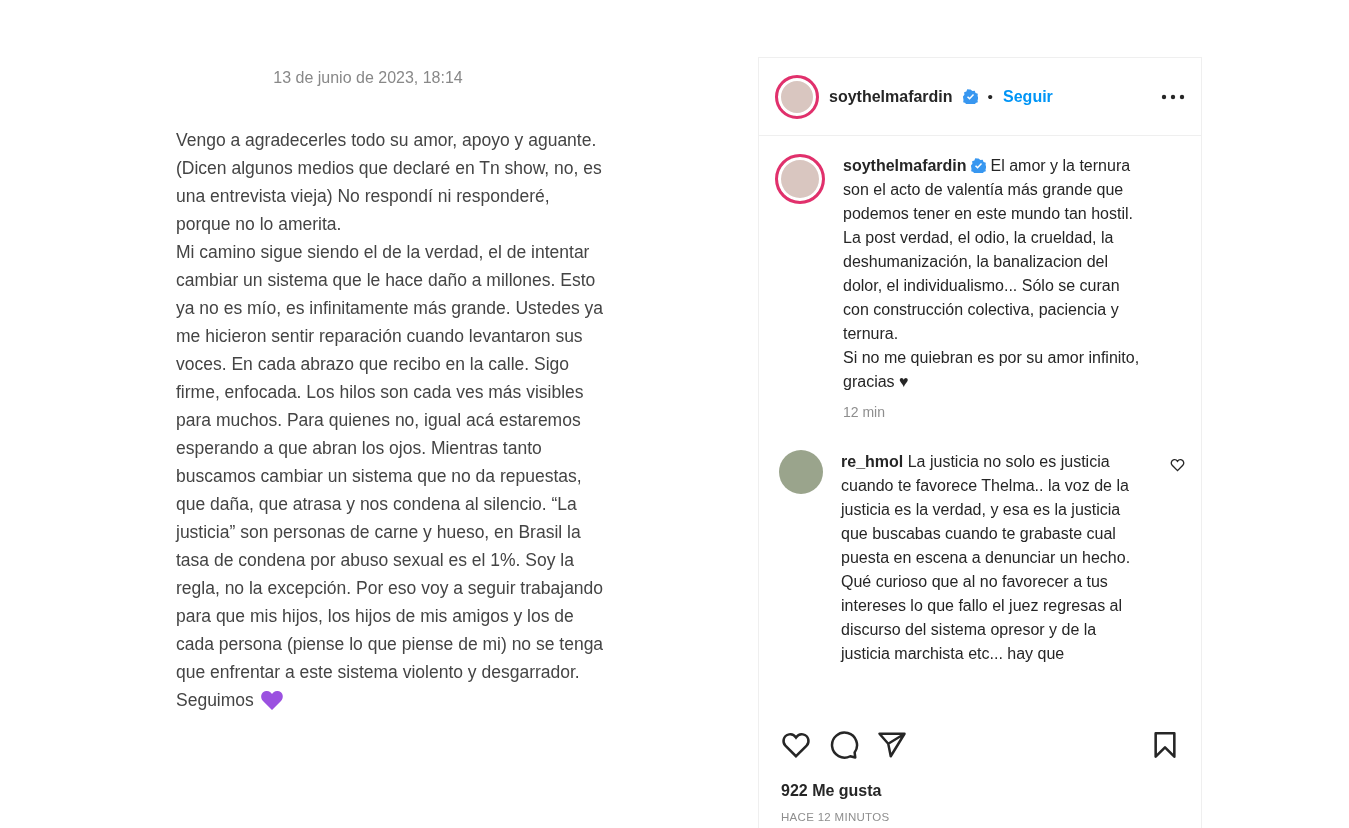  I want to click on note-paragraph: Vengo a agradecerles todo su amor, apoyo y aguante., so click(386, 140).